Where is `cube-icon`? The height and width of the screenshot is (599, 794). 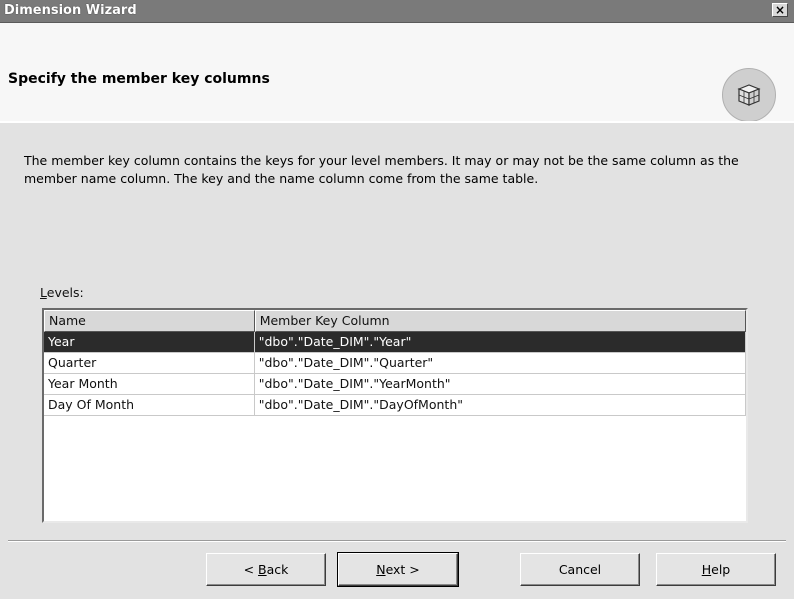
cube-icon is located at coordinates (749, 95).